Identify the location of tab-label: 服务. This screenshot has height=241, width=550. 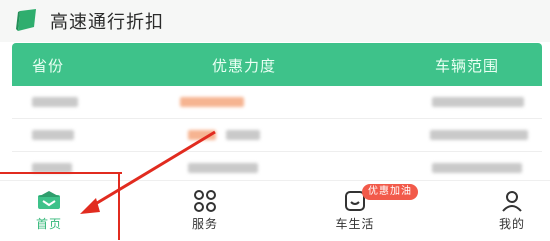
(204, 224).